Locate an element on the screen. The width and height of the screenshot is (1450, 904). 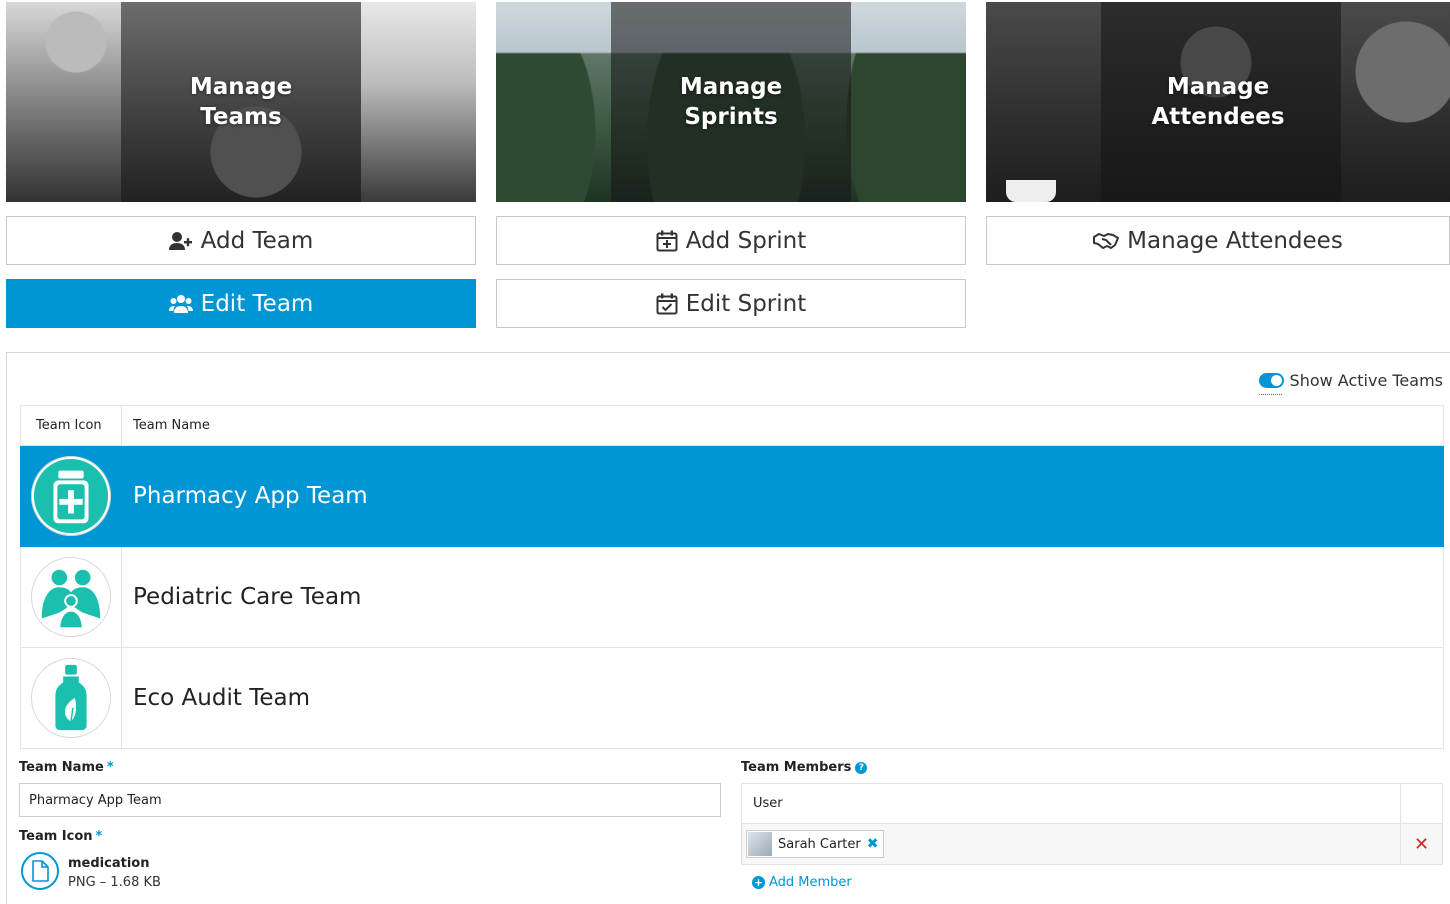
delete-row-icon: ✕ is located at coordinates (1421, 844).